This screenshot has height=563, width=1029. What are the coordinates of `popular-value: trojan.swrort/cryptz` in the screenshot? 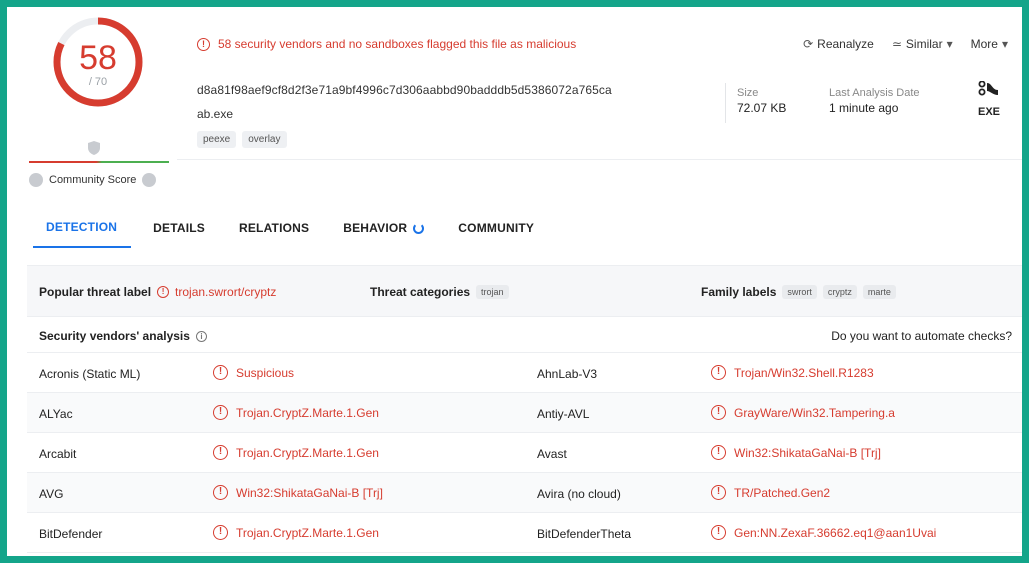 It's located at (225, 292).